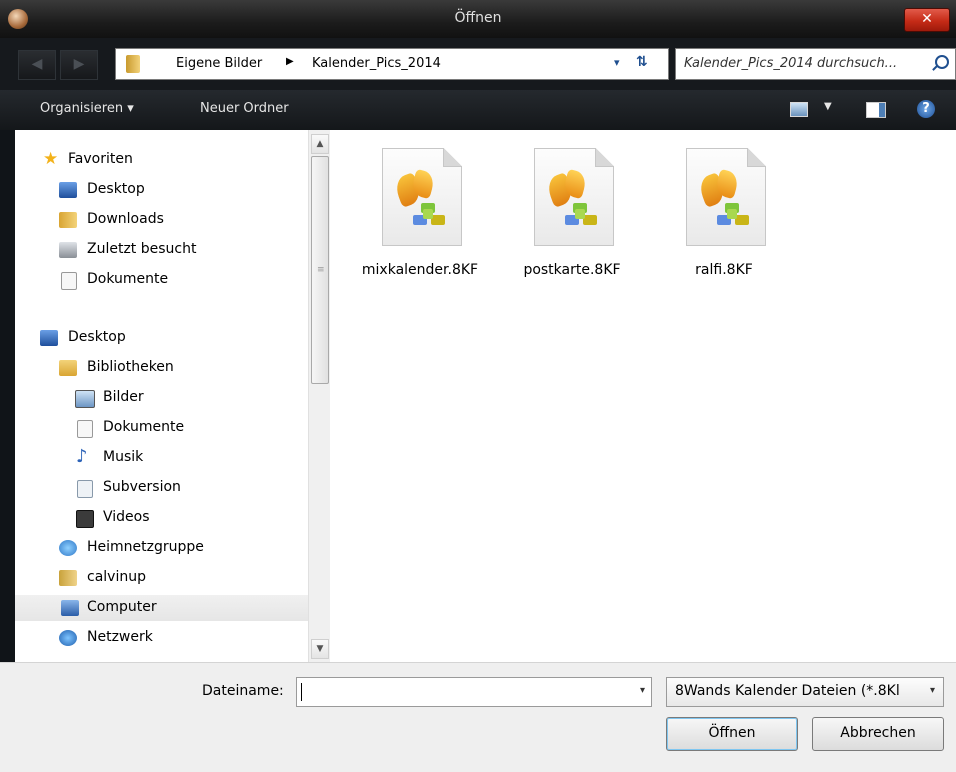 The image size is (956, 772). What do you see at coordinates (68, 368) in the screenshot?
I see `libraries-icon` at bounding box center [68, 368].